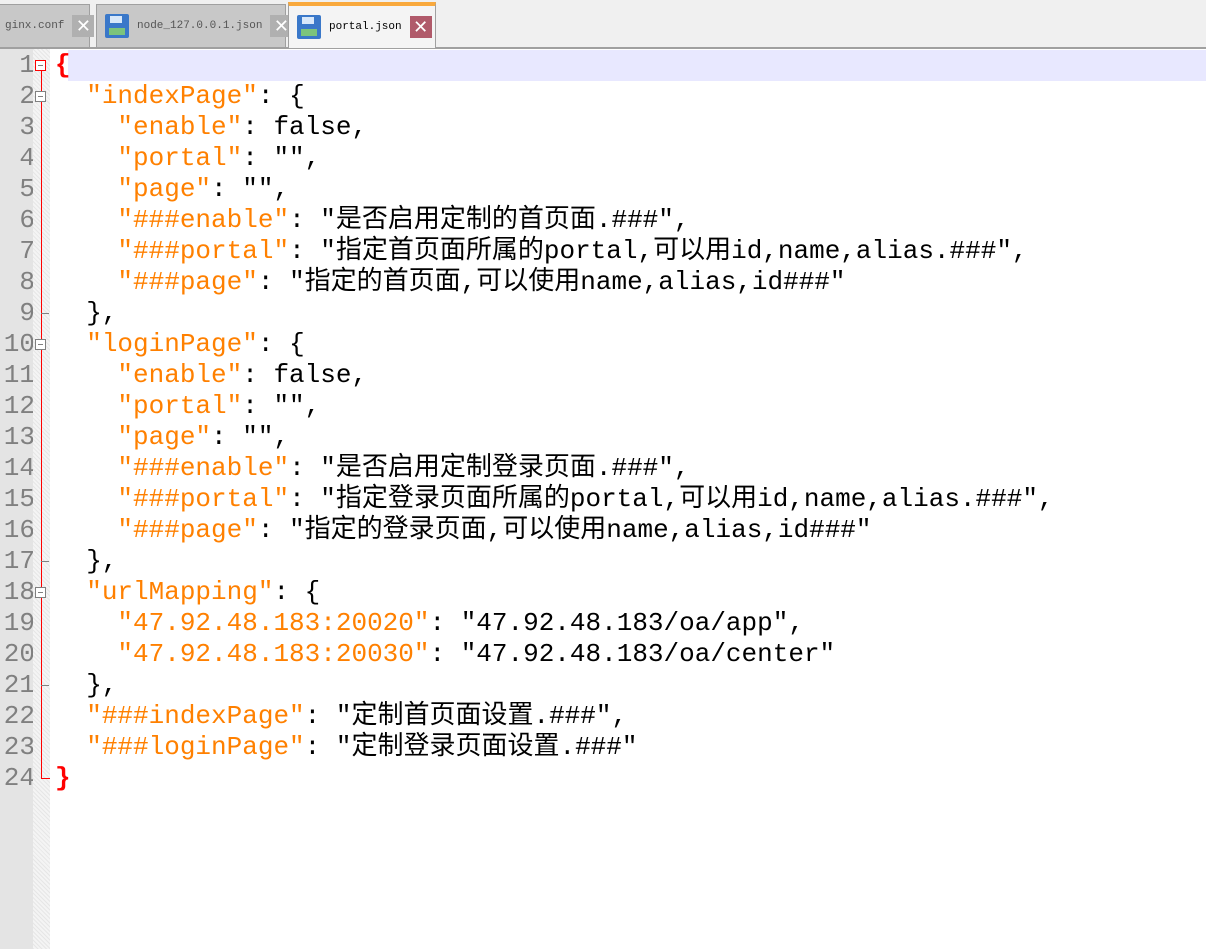  I want to click on line-number: 5, so click(26, 189).